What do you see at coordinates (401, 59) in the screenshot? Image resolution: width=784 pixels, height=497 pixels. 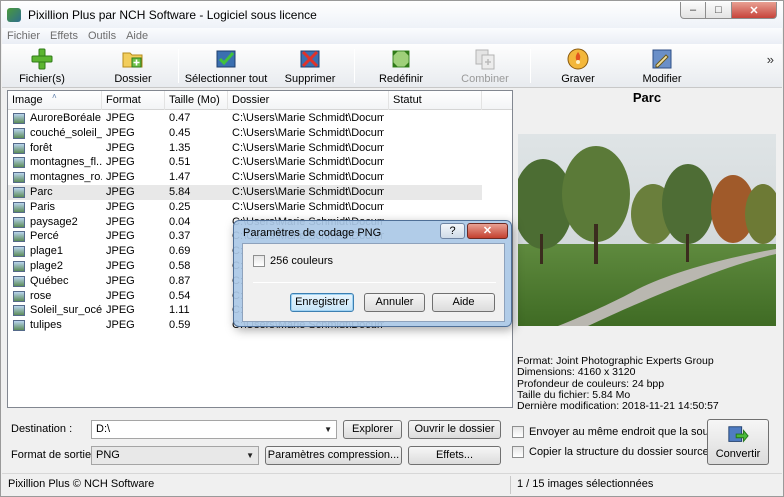 I see `resize-icon` at bounding box center [401, 59].